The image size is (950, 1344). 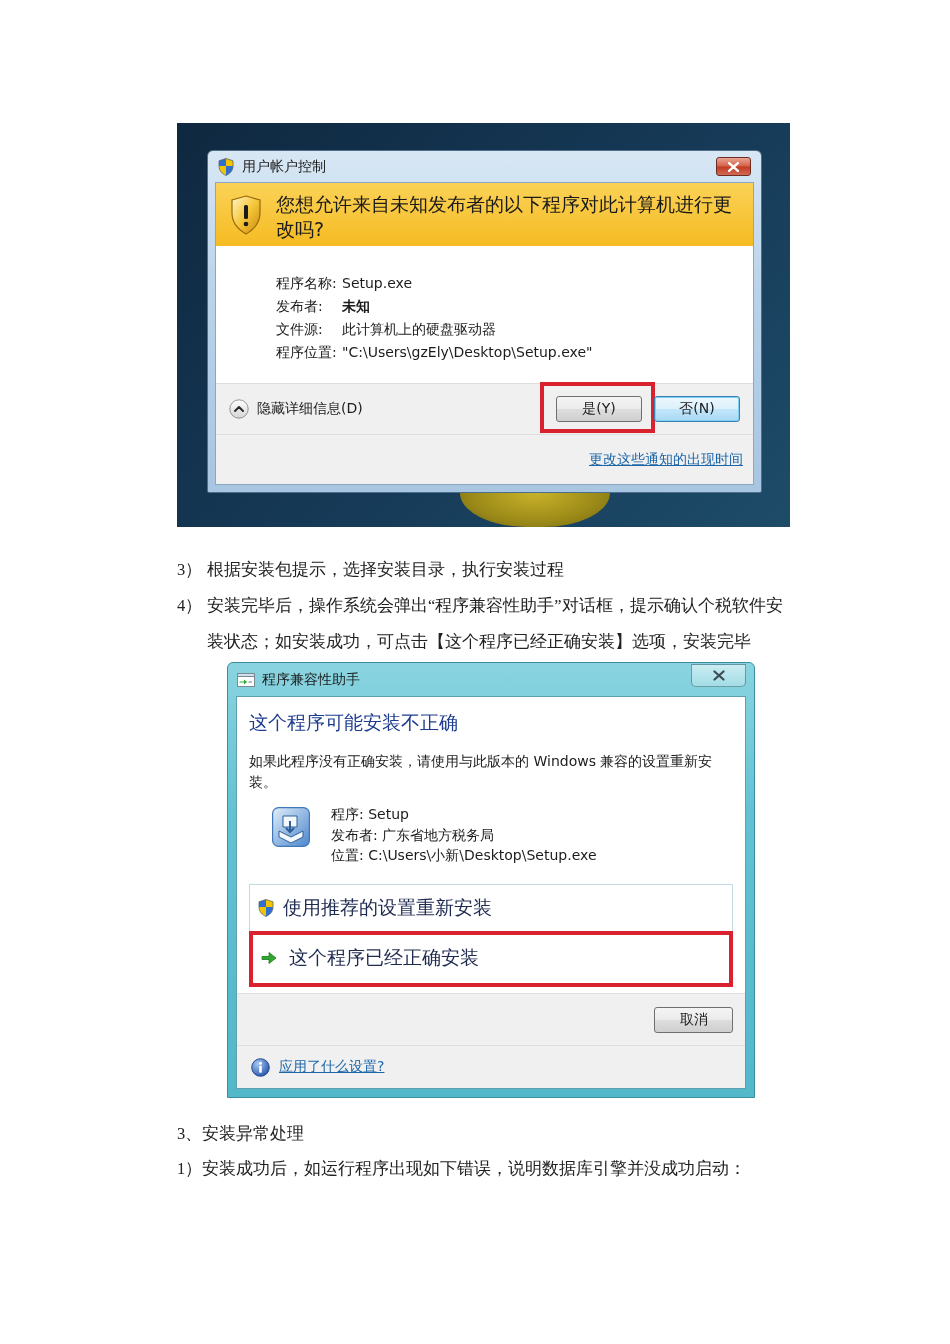 I want to click on paragraph: 1）安装成功后，如运行程序出现如下错误，说明数据库引擎并没成功启动：, so click(x=462, y=1169).